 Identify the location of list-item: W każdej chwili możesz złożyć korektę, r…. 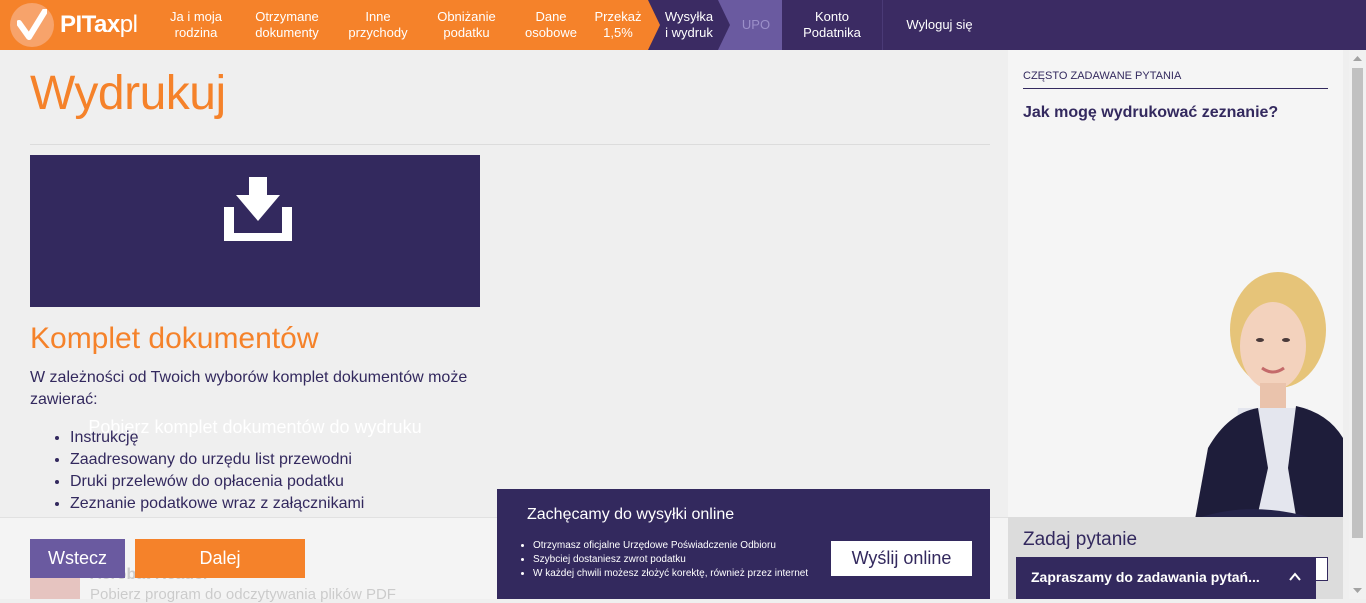
(670, 574).